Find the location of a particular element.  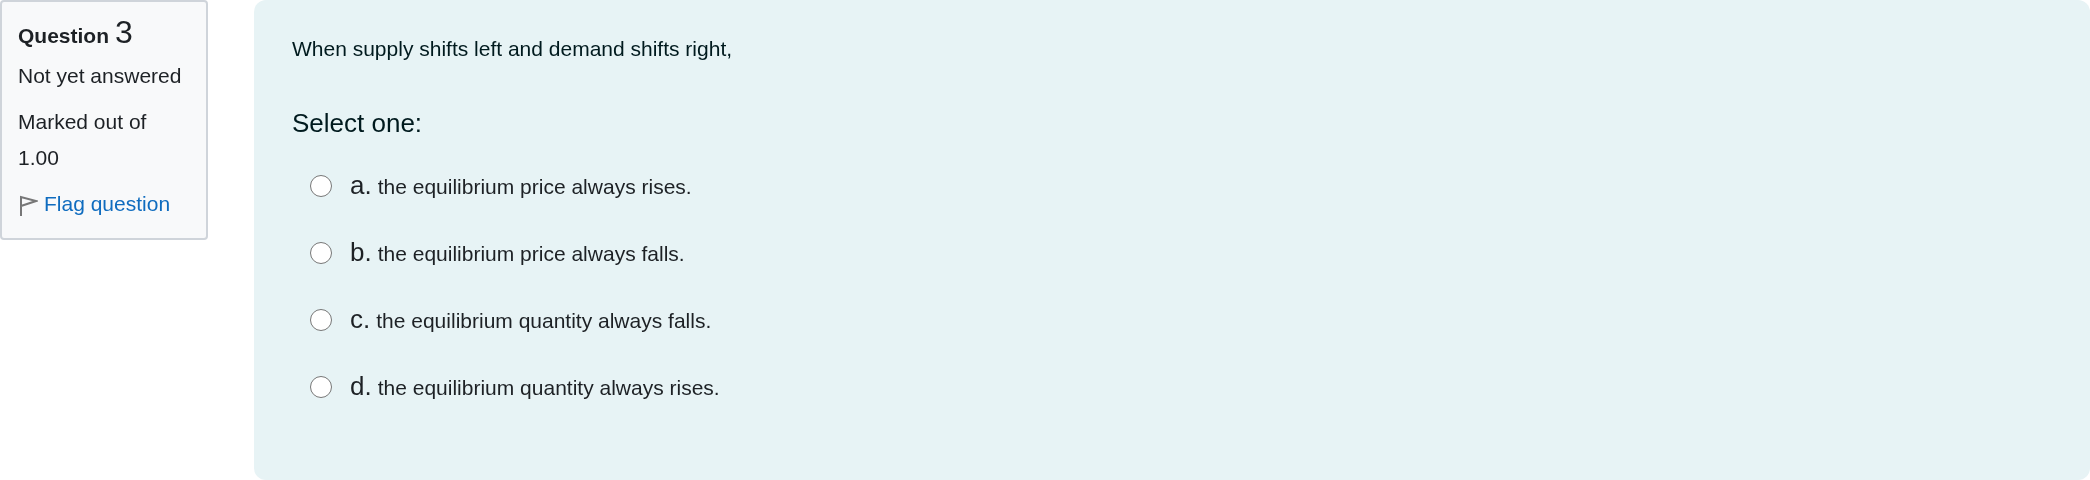

marks-text: Marked out of 1.00 is located at coordinates (83, 140).